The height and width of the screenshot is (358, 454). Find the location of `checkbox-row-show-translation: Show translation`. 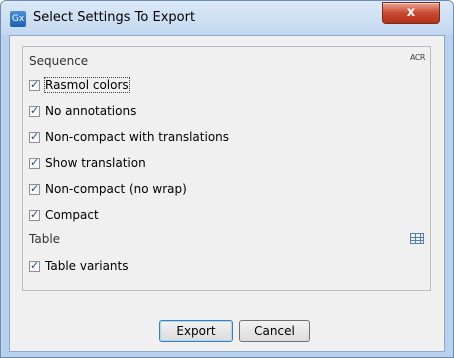

checkbox-row-show-translation: Show translation is located at coordinates (87, 163).